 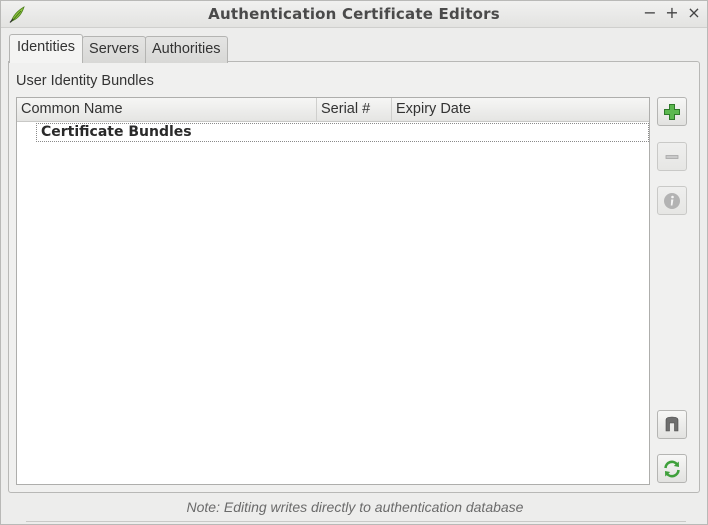 I want to click on group-label: User Identity Bundles, so click(x=85, y=81).